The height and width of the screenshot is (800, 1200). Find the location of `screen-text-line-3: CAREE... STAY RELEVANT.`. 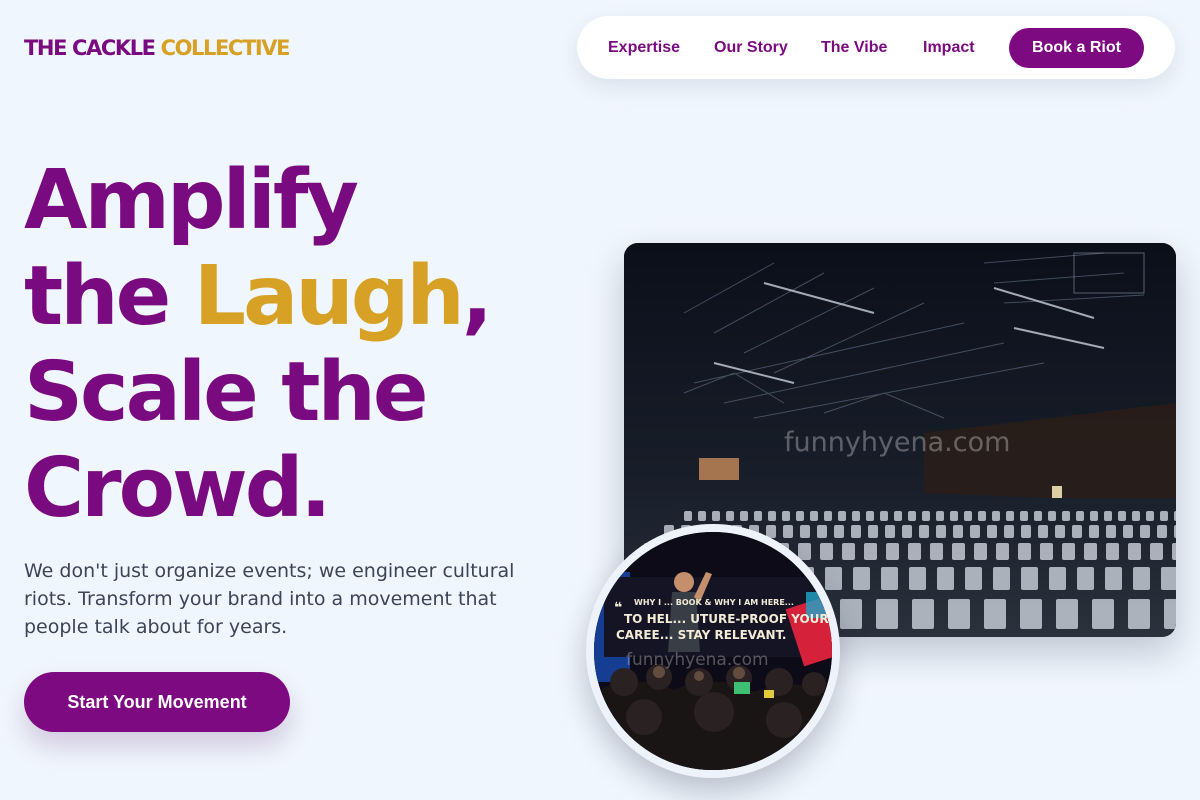

screen-text-line-3: CAREE... STAY RELEVANT. is located at coordinates (701, 635).